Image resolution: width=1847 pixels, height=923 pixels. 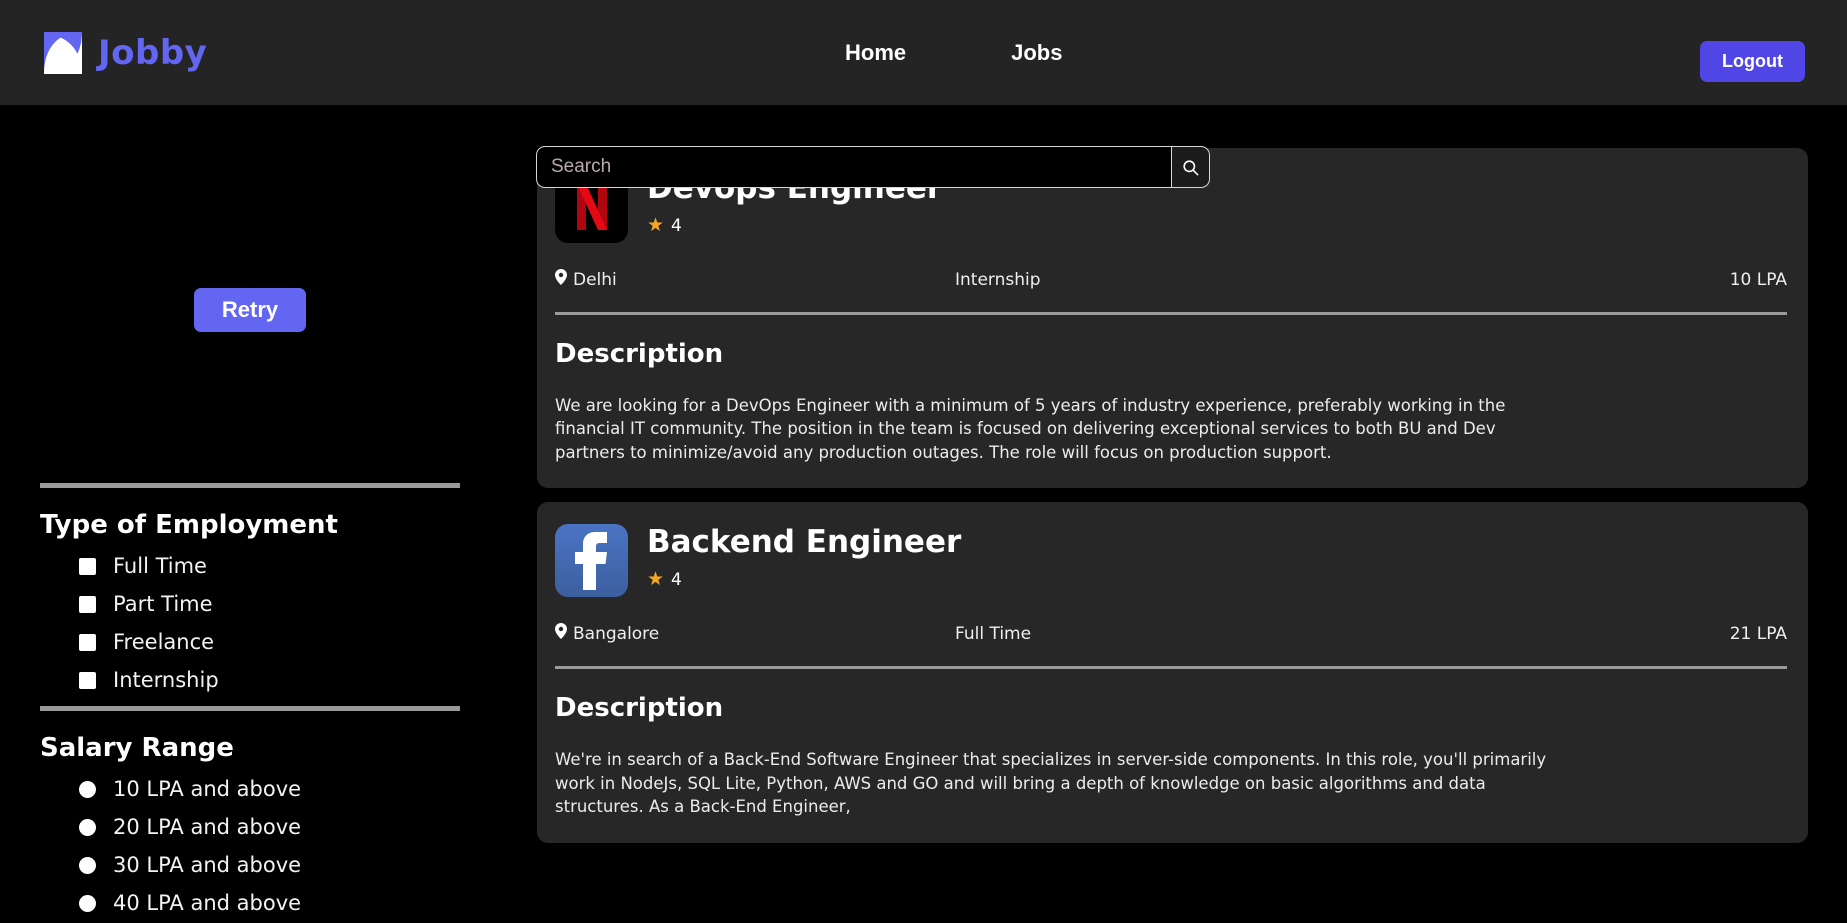 I want to click on search-input, so click(x=854, y=167).